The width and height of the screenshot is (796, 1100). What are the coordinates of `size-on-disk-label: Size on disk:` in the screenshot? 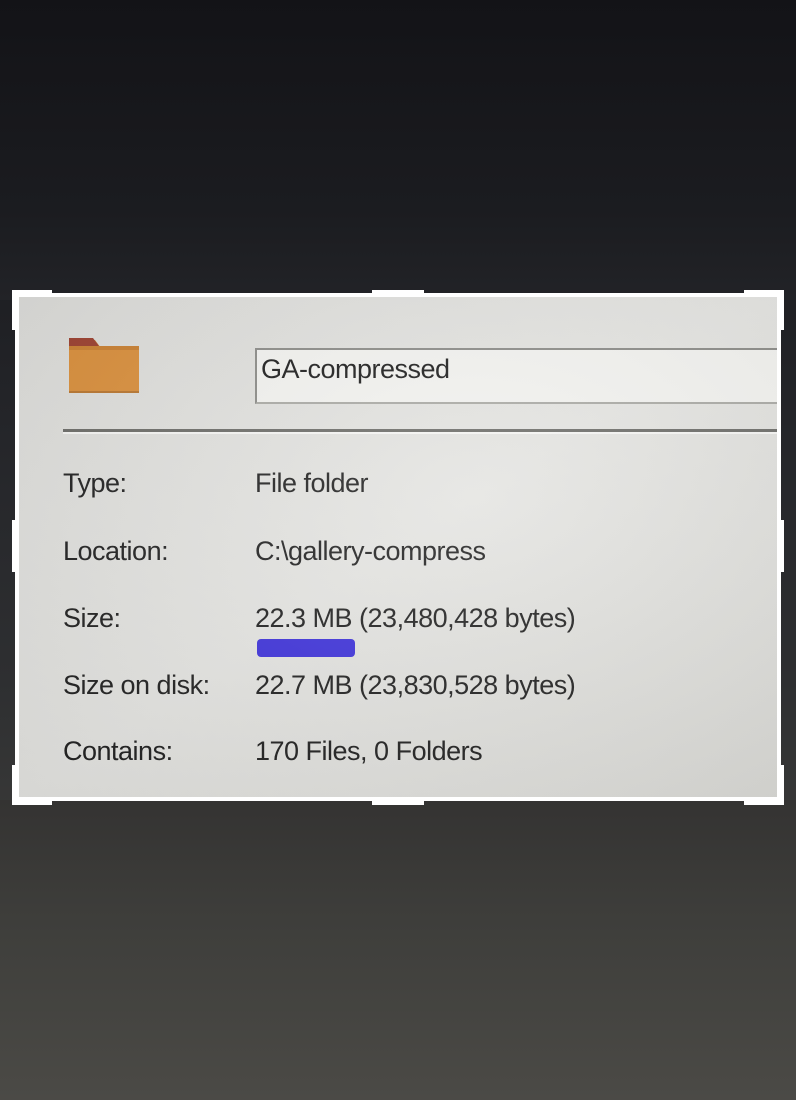 It's located at (136, 685).